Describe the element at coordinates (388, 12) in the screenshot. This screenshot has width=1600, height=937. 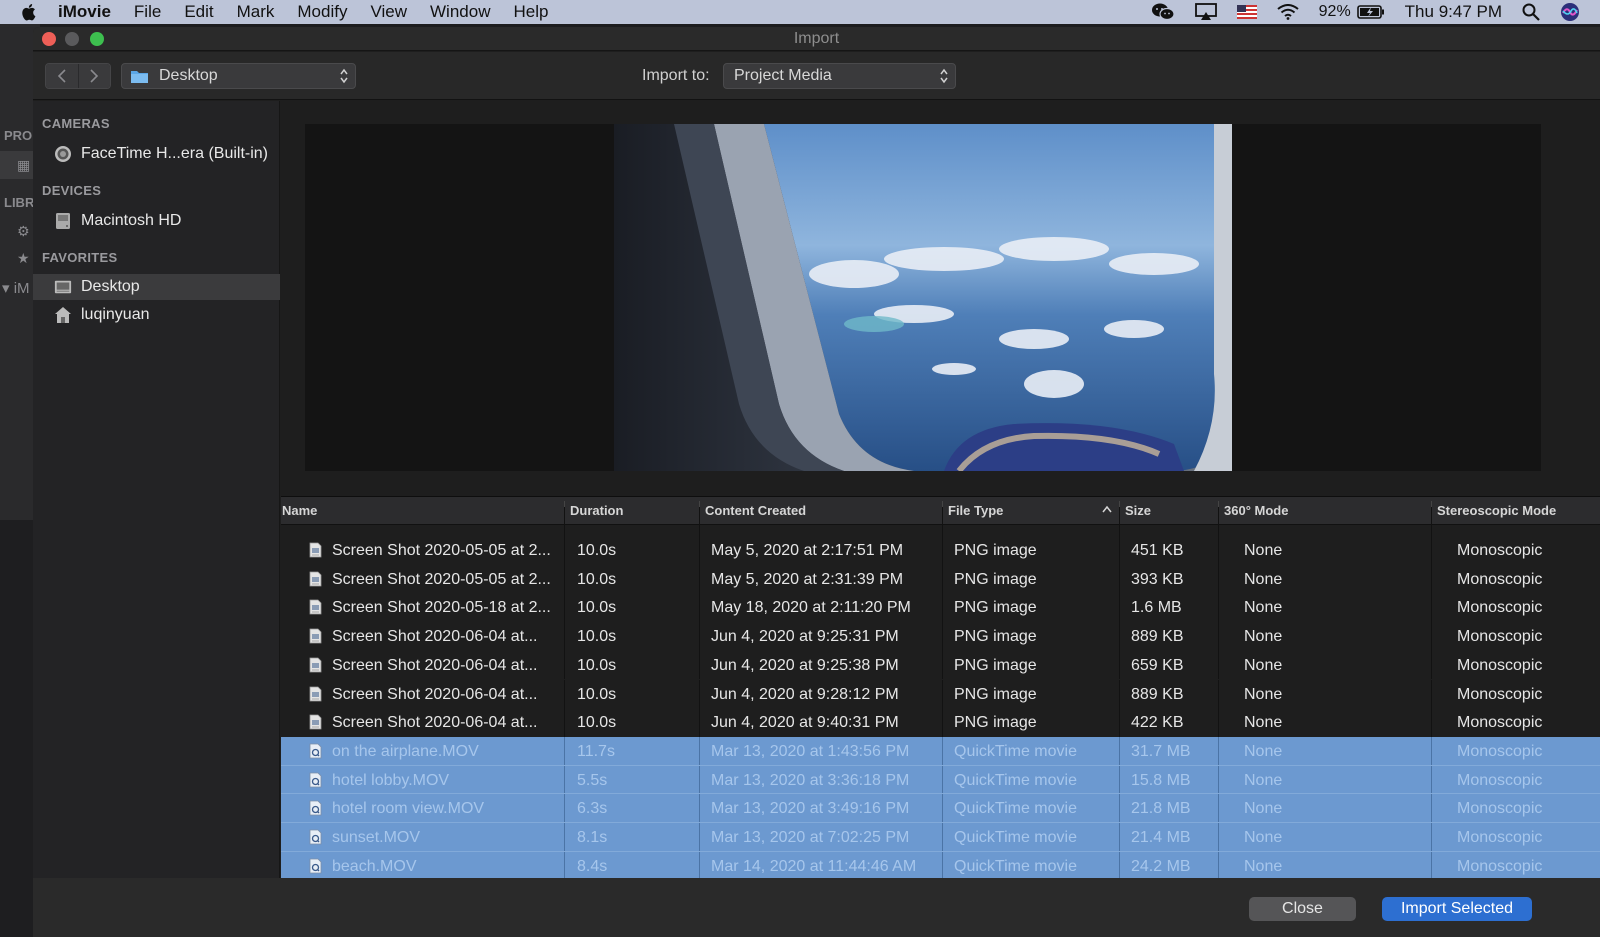
I see `menu-view: View` at that location.